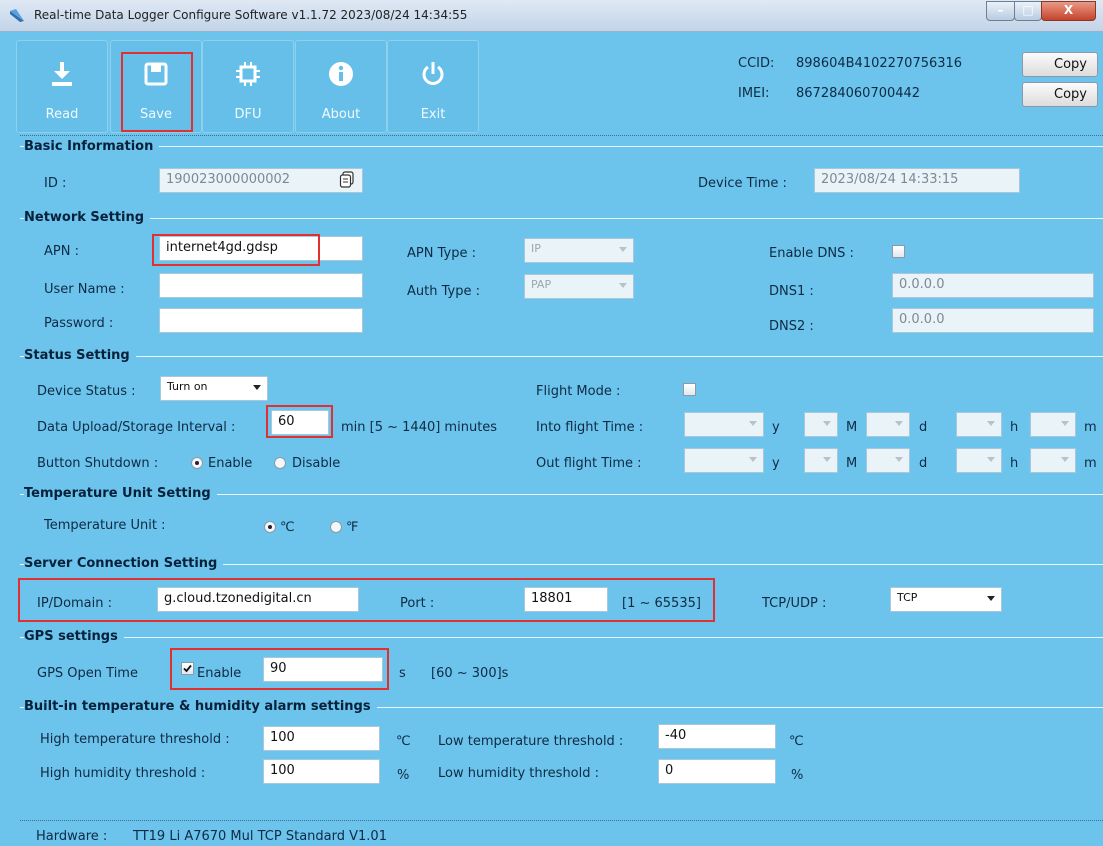 The height and width of the screenshot is (846, 1103). What do you see at coordinates (87, 673) in the screenshot?
I see `gps-open-time-label: GPS Open Time` at bounding box center [87, 673].